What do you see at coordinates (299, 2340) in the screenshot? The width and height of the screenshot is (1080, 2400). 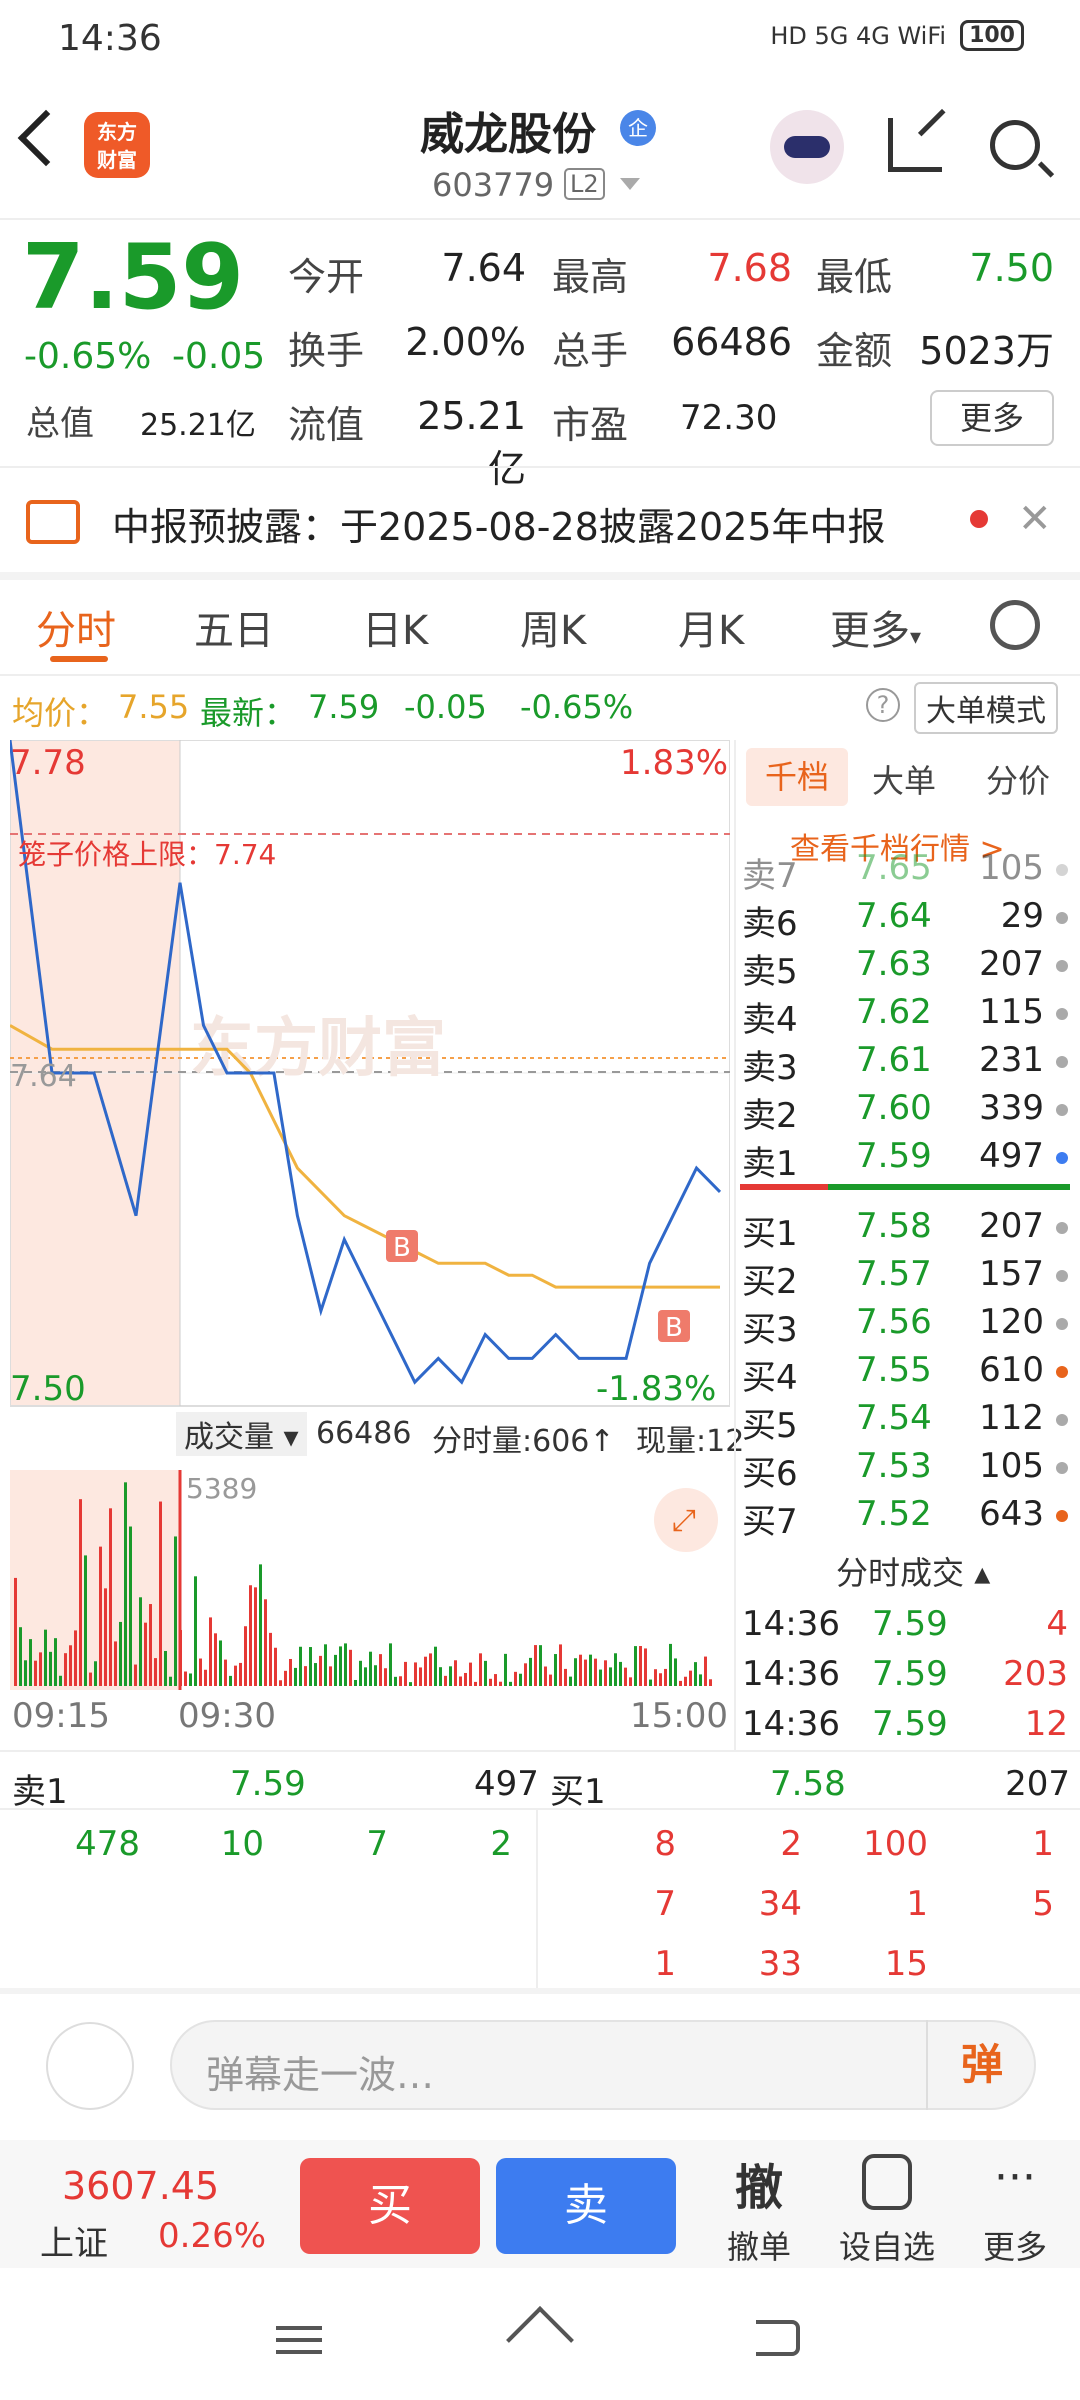 I see `menu-icon` at bounding box center [299, 2340].